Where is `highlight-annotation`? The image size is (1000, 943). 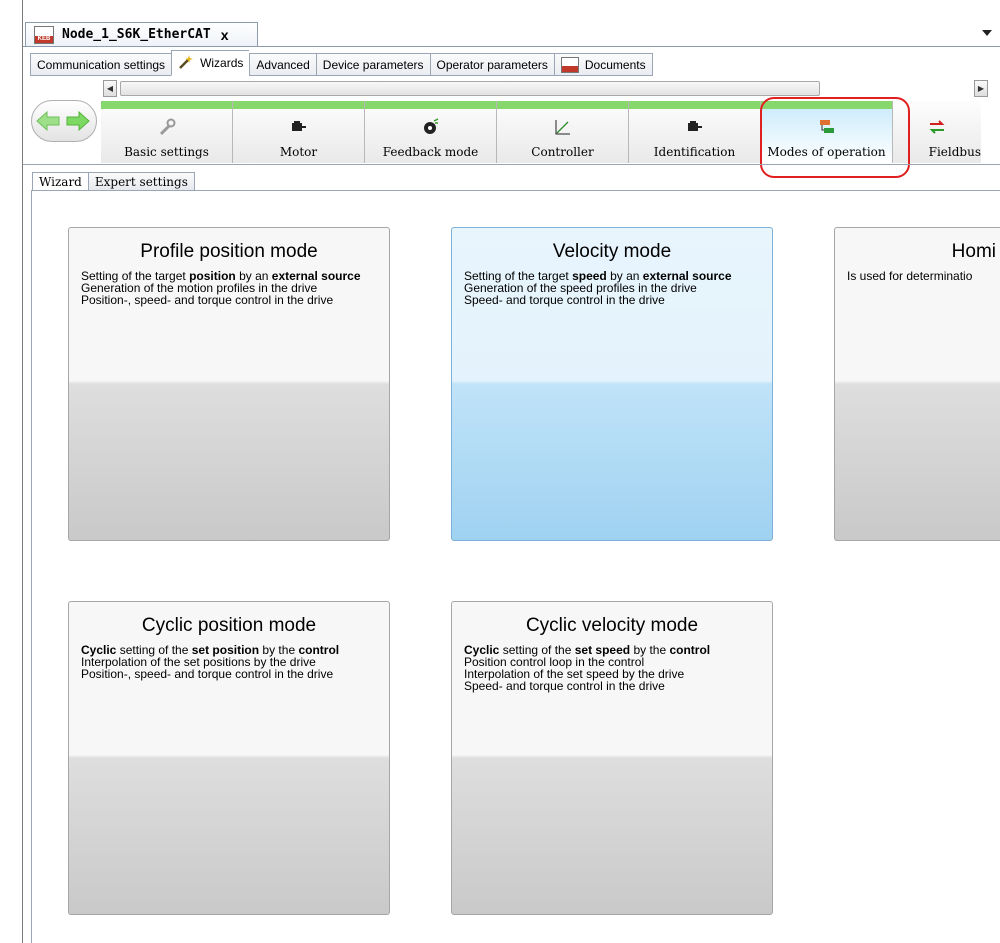 highlight-annotation is located at coordinates (835, 137).